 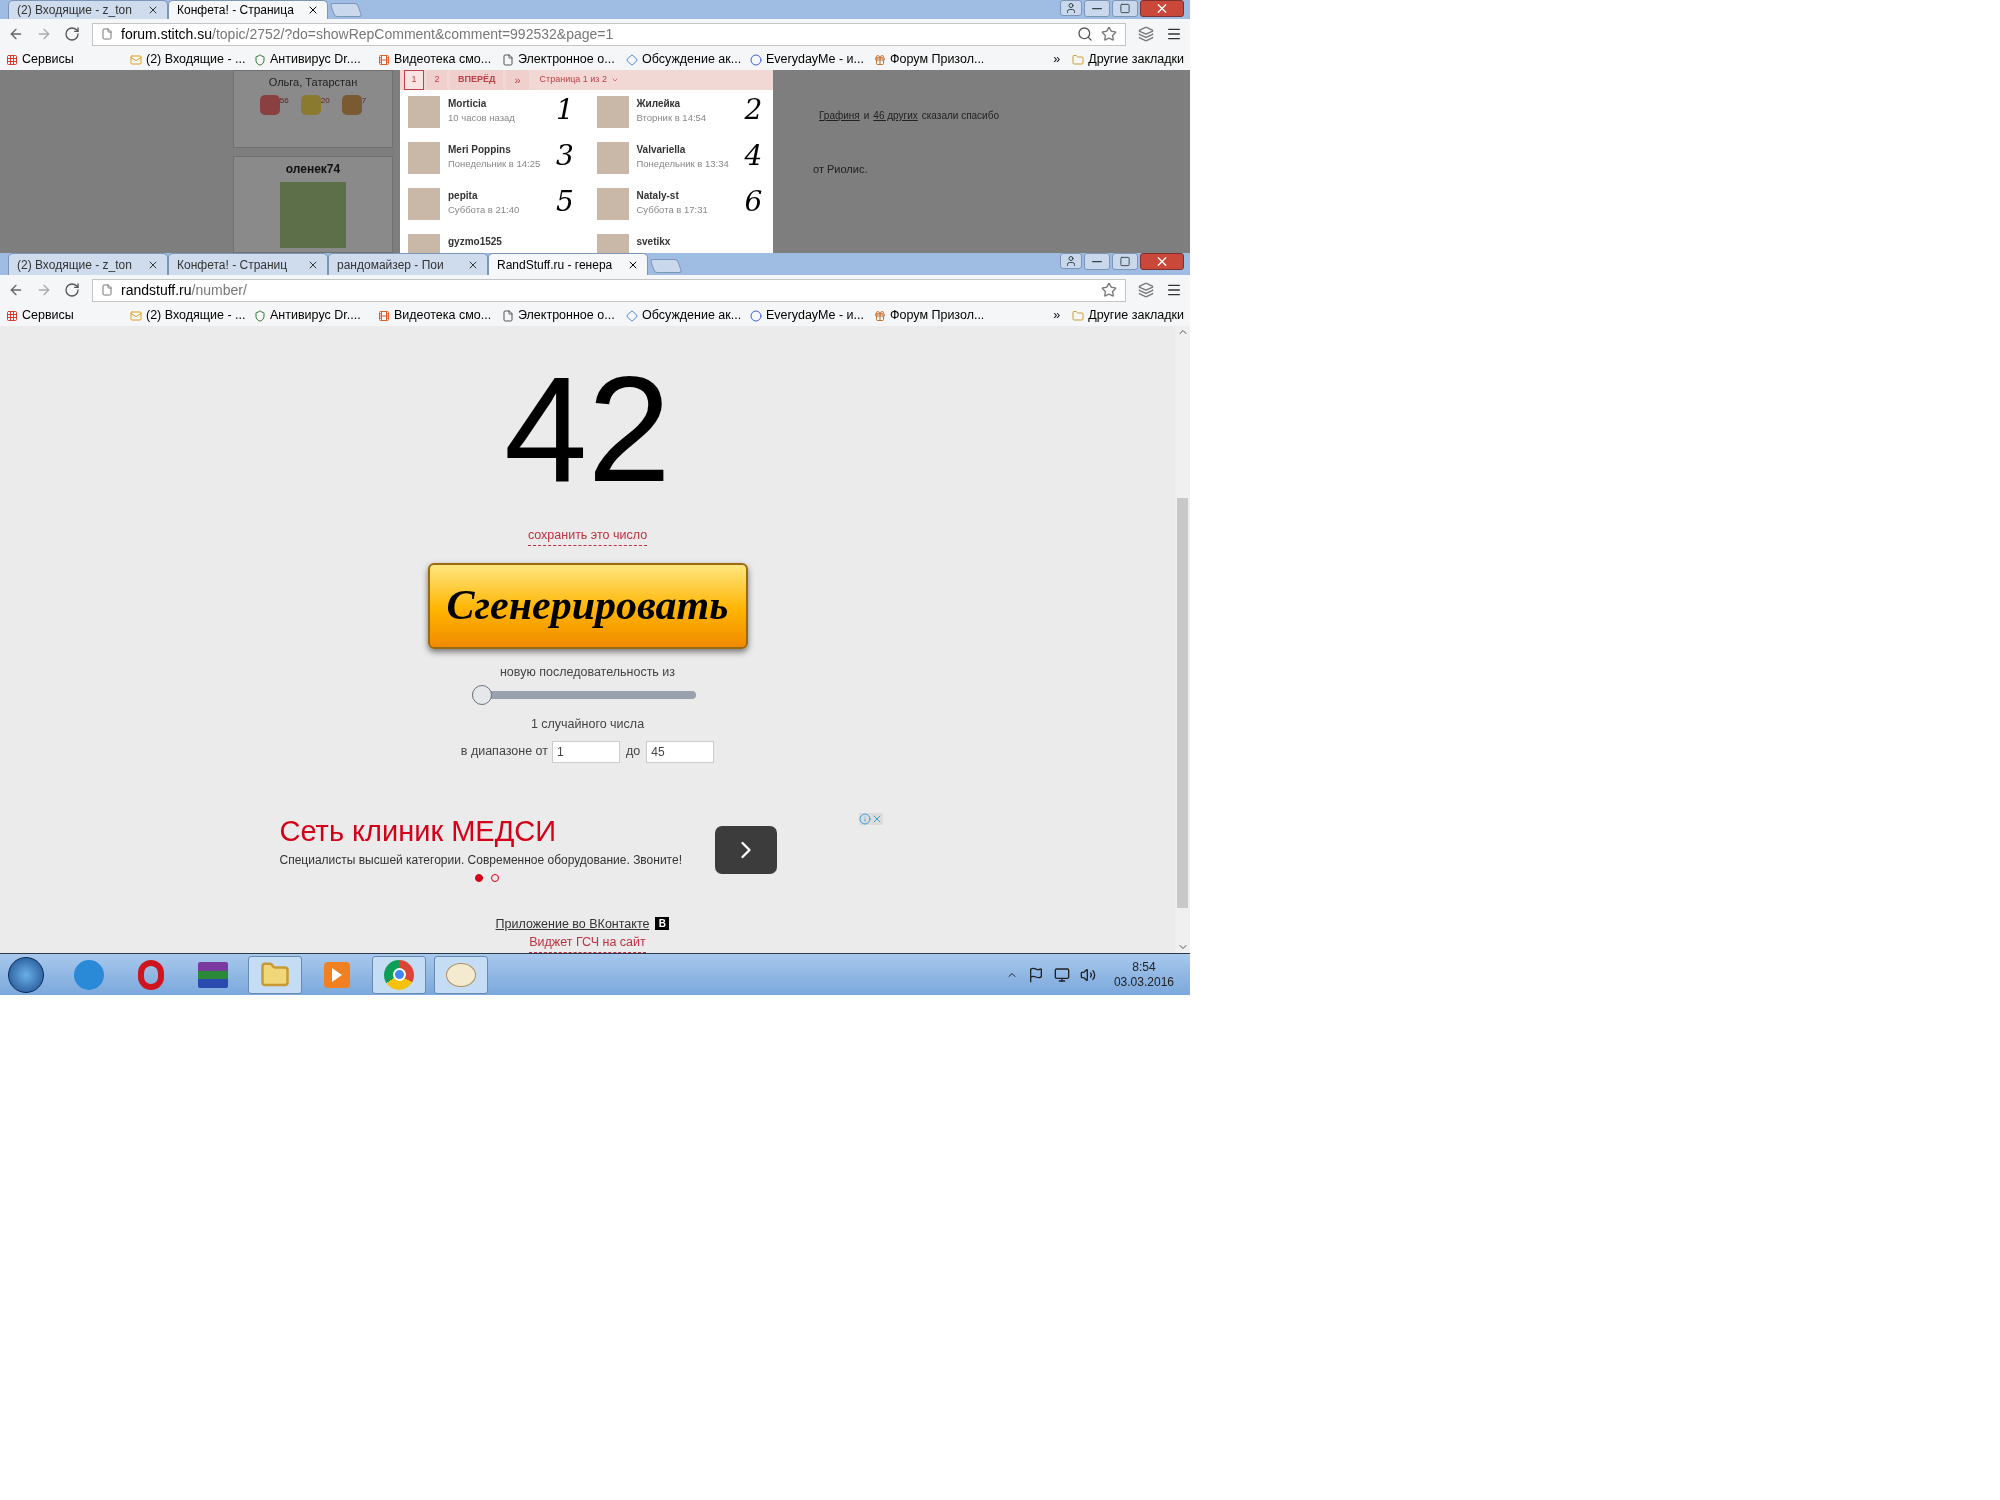 What do you see at coordinates (1143, 982) in the screenshot?
I see `clock-date: 03.03.2016` at bounding box center [1143, 982].